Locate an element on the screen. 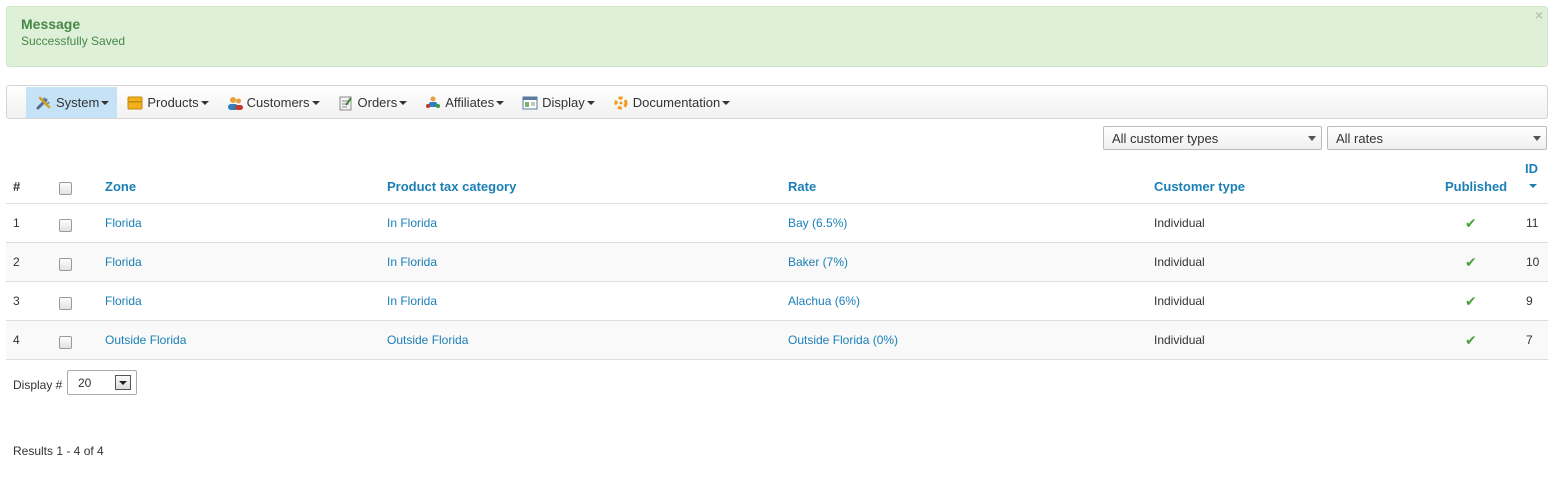  menu-display: Display is located at coordinates (557, 102).